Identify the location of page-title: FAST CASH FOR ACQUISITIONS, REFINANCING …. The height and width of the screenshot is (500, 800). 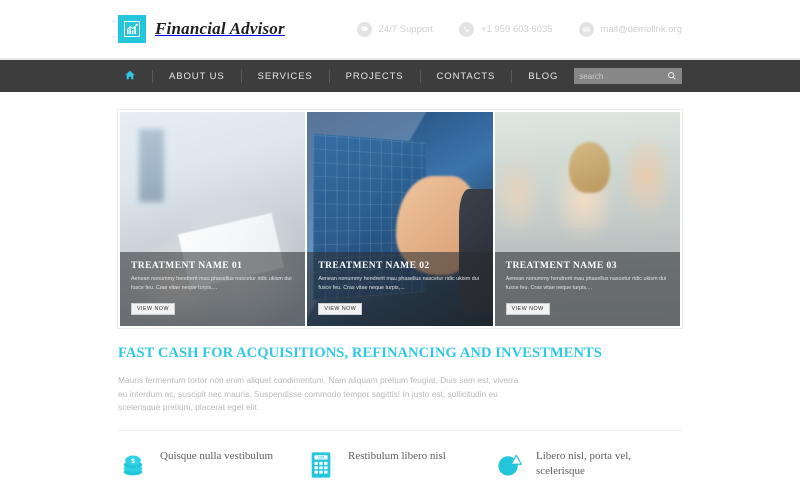
(360, 353).